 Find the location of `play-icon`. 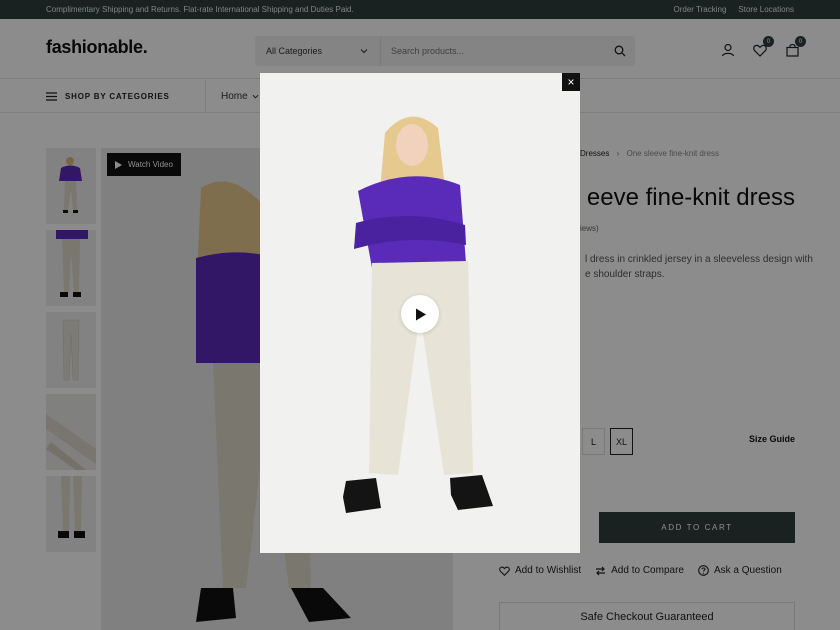

play-icon is located at coordinates (421, 314).